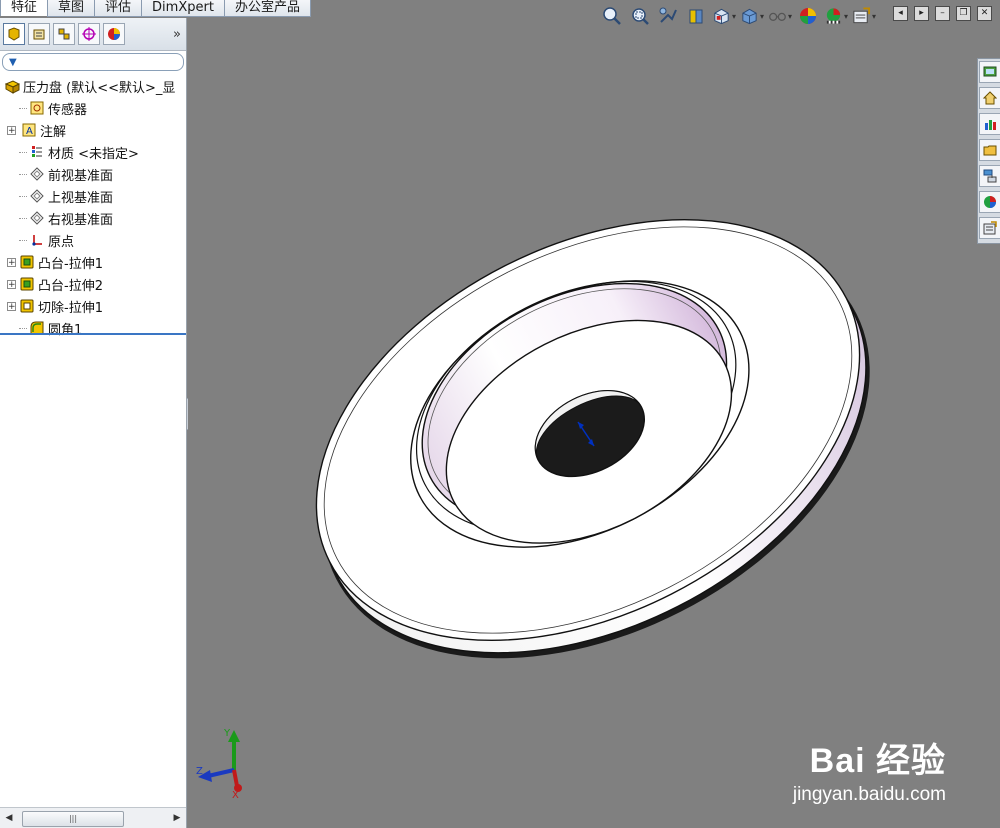  Describe the element at coordinates (177, 818) in the screenshot. I see `scroll-right-icon: ▶` at that location.